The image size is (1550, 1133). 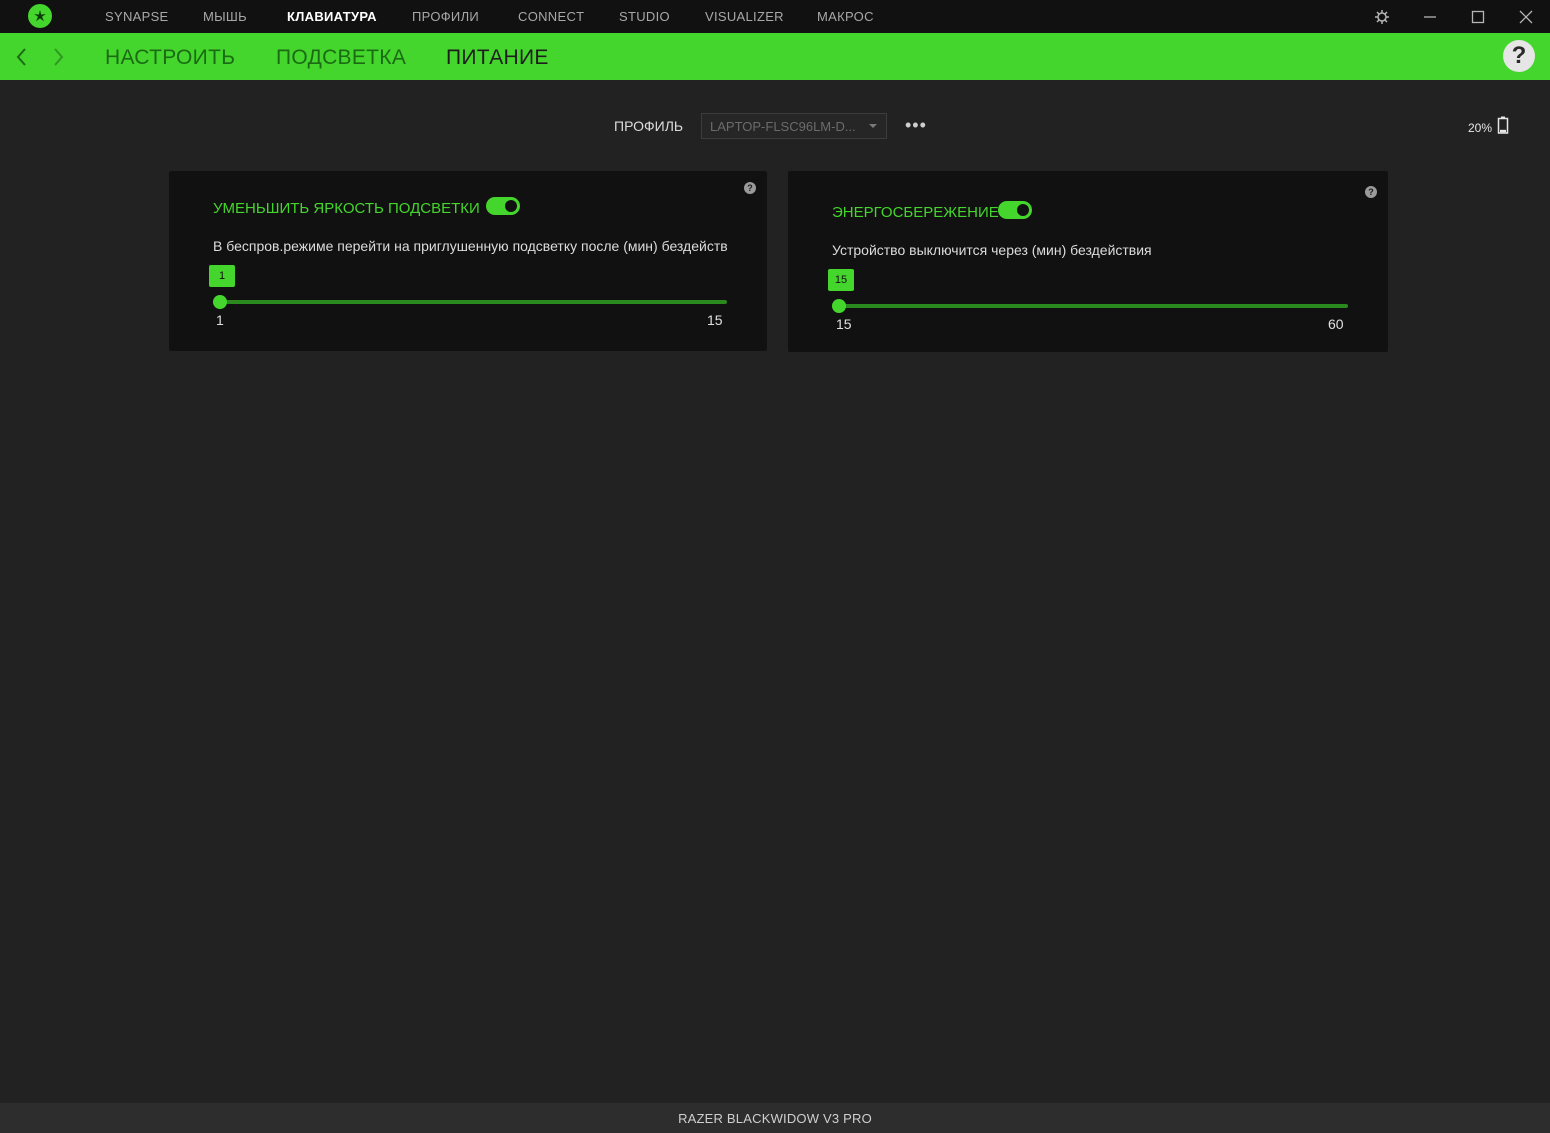 I want to click on nav-synapse: SYNAPSE, so click(x=137, y=16).